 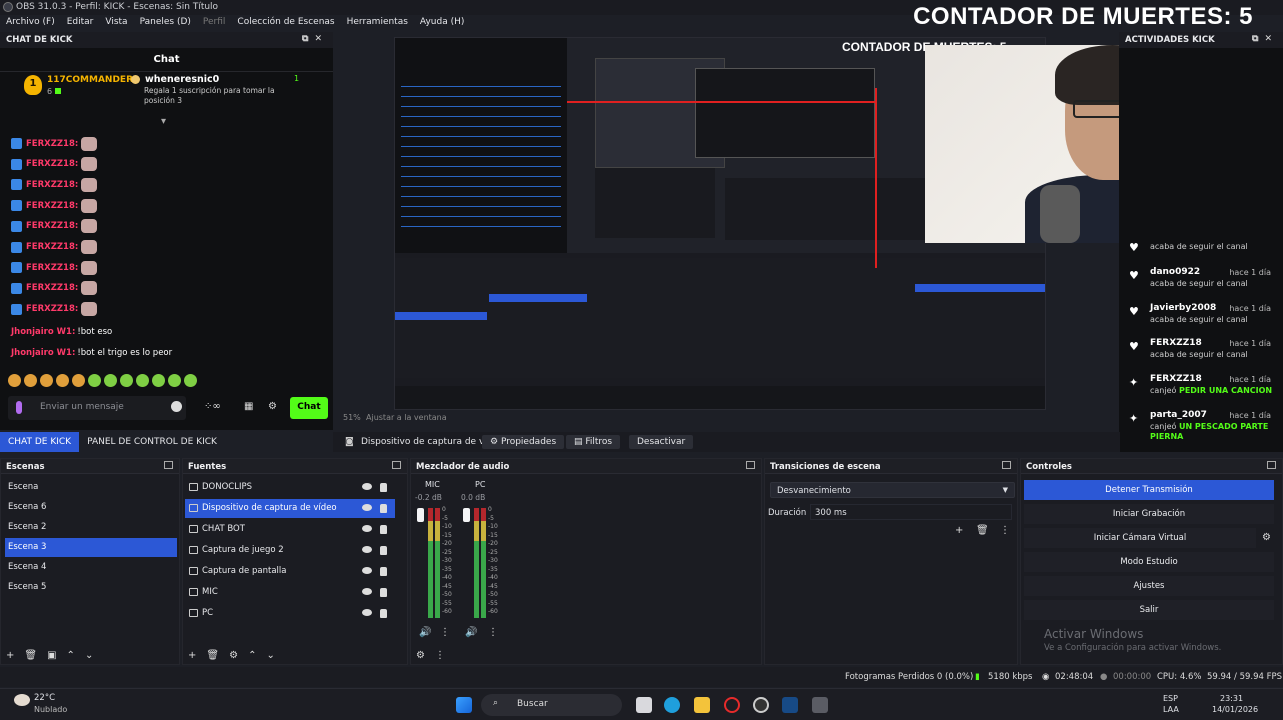 What do you see at coordinates (820, 705) in the screenshot?
I see `app-icon` at bounding box center [820, 705].